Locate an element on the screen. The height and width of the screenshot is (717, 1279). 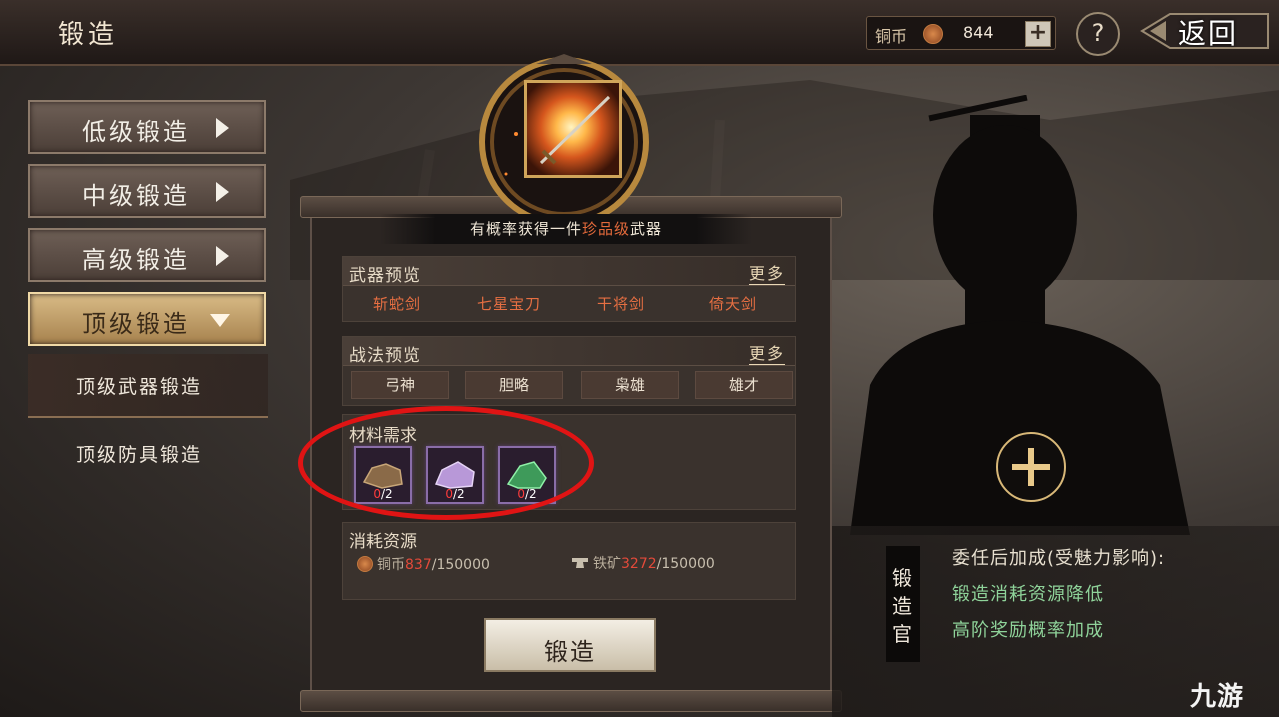
iron-cost: 铁矿3272/150000 is located at coordinates (643, 563).